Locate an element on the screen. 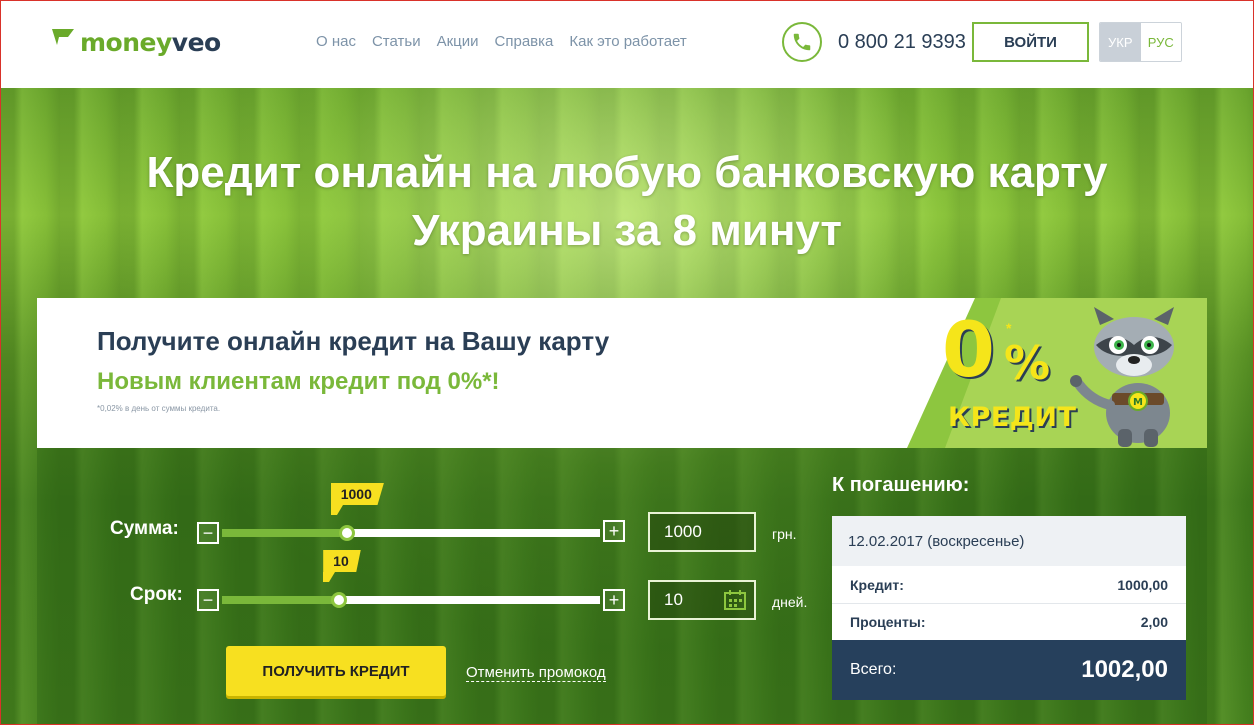 The image size is (1254, 725). language-switcher: УКР РУС is located at coordinates (1140, 42).